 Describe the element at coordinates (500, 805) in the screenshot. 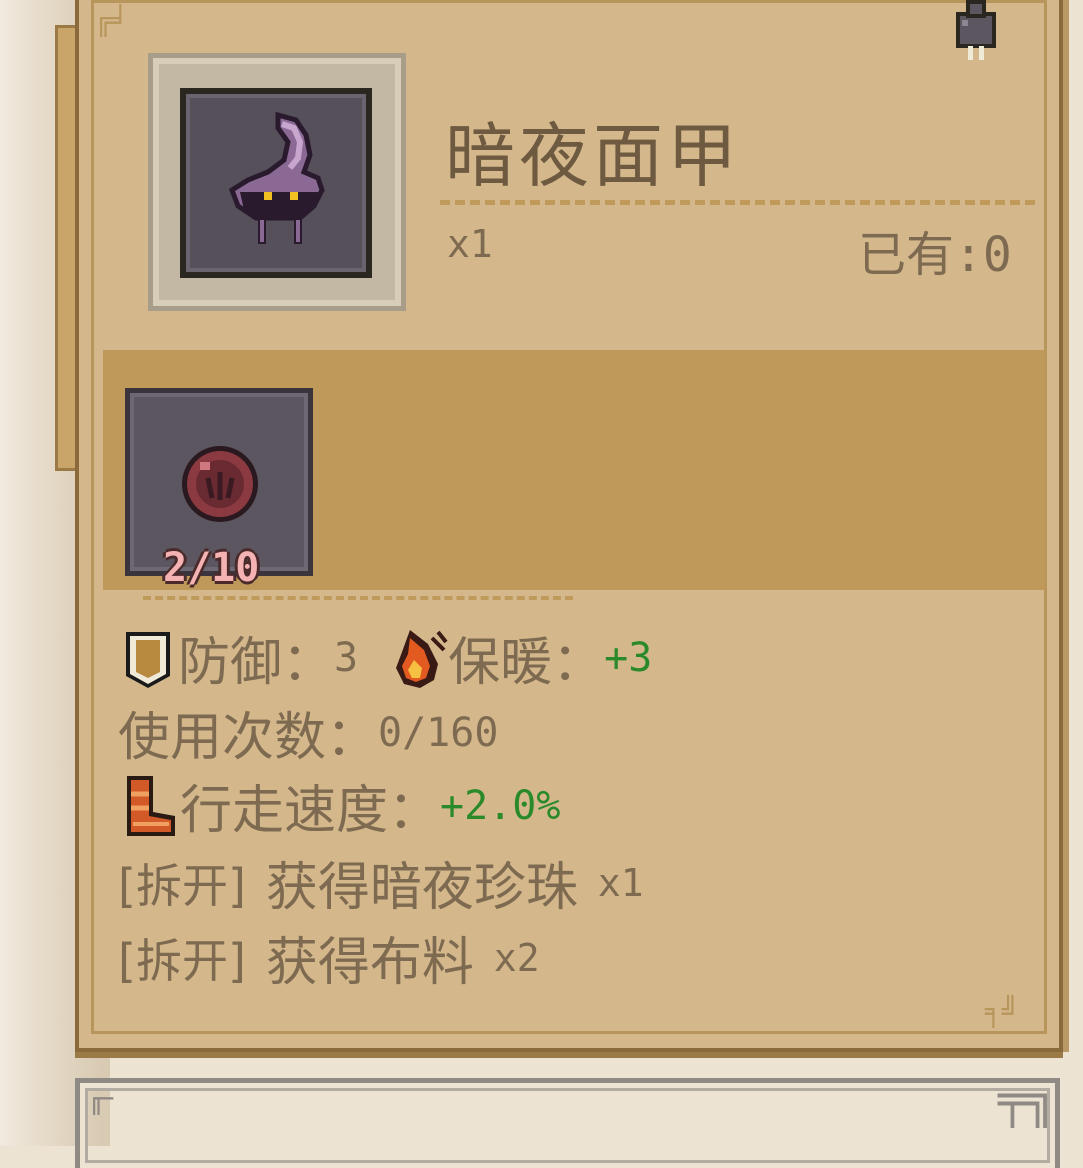

I see `speed-value: +2.0%` at that location.